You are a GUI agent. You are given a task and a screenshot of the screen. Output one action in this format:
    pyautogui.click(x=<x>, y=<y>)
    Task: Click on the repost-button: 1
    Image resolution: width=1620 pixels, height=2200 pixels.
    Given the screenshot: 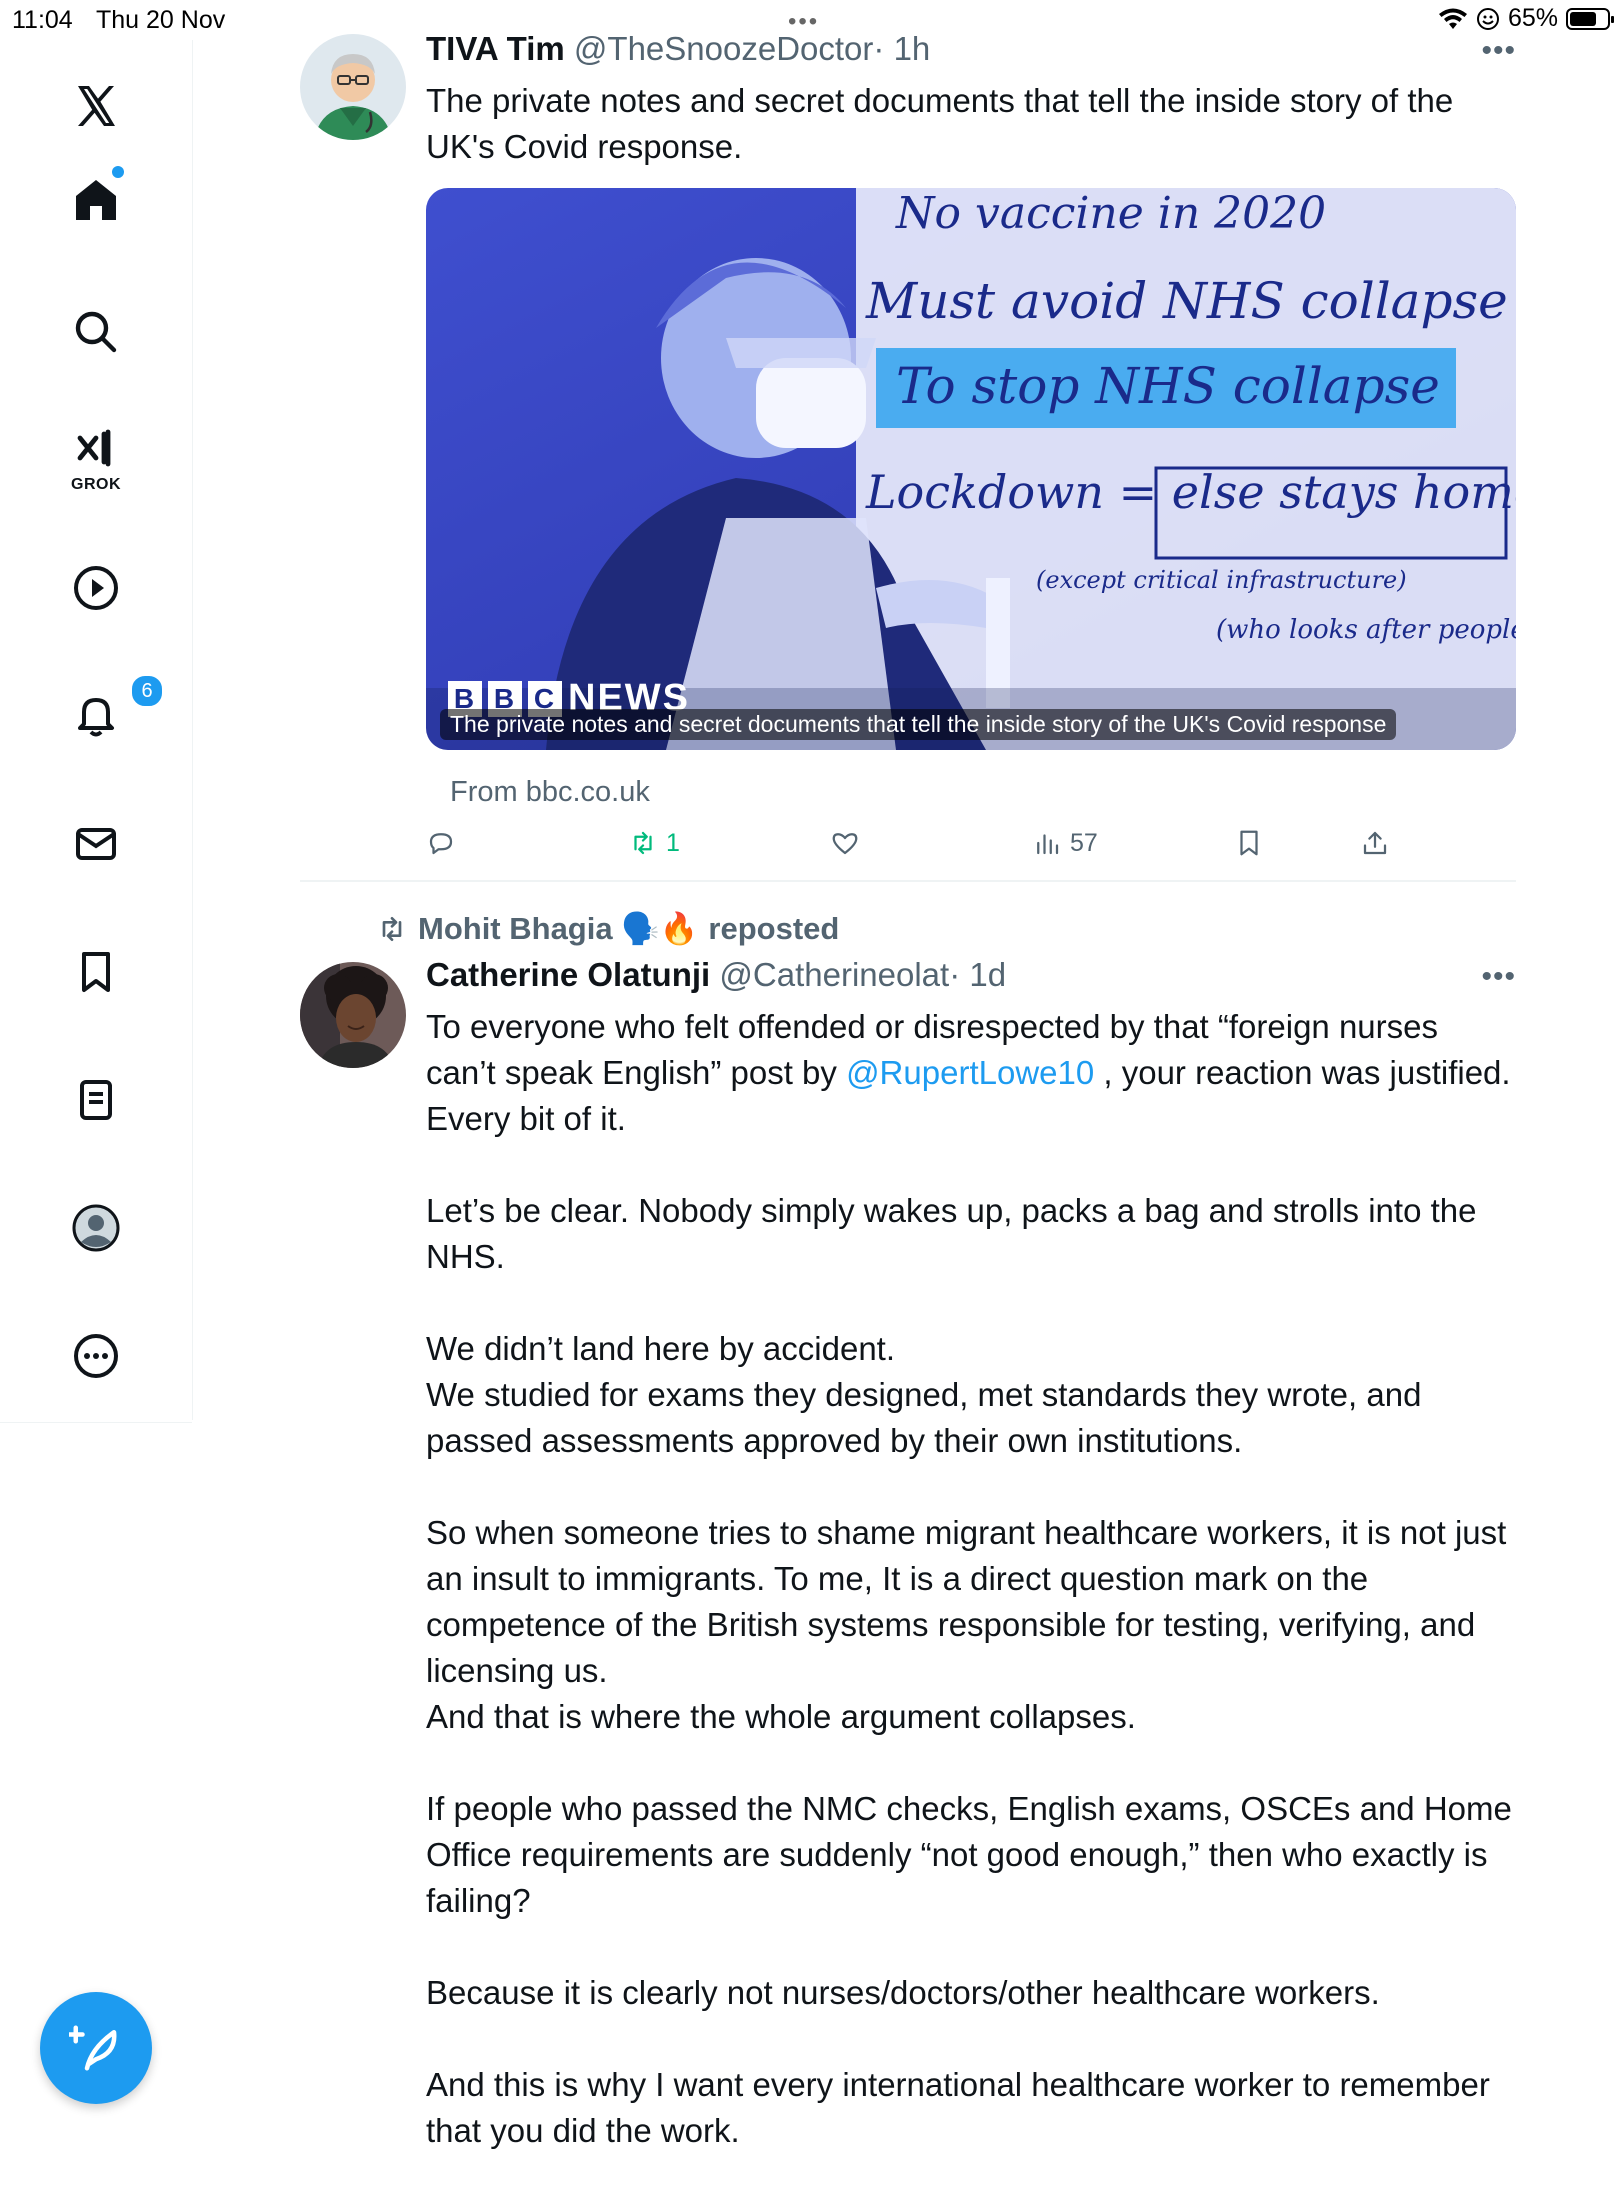 What is the action you would take?
    pyautogui.click(x=654, y=843)
    